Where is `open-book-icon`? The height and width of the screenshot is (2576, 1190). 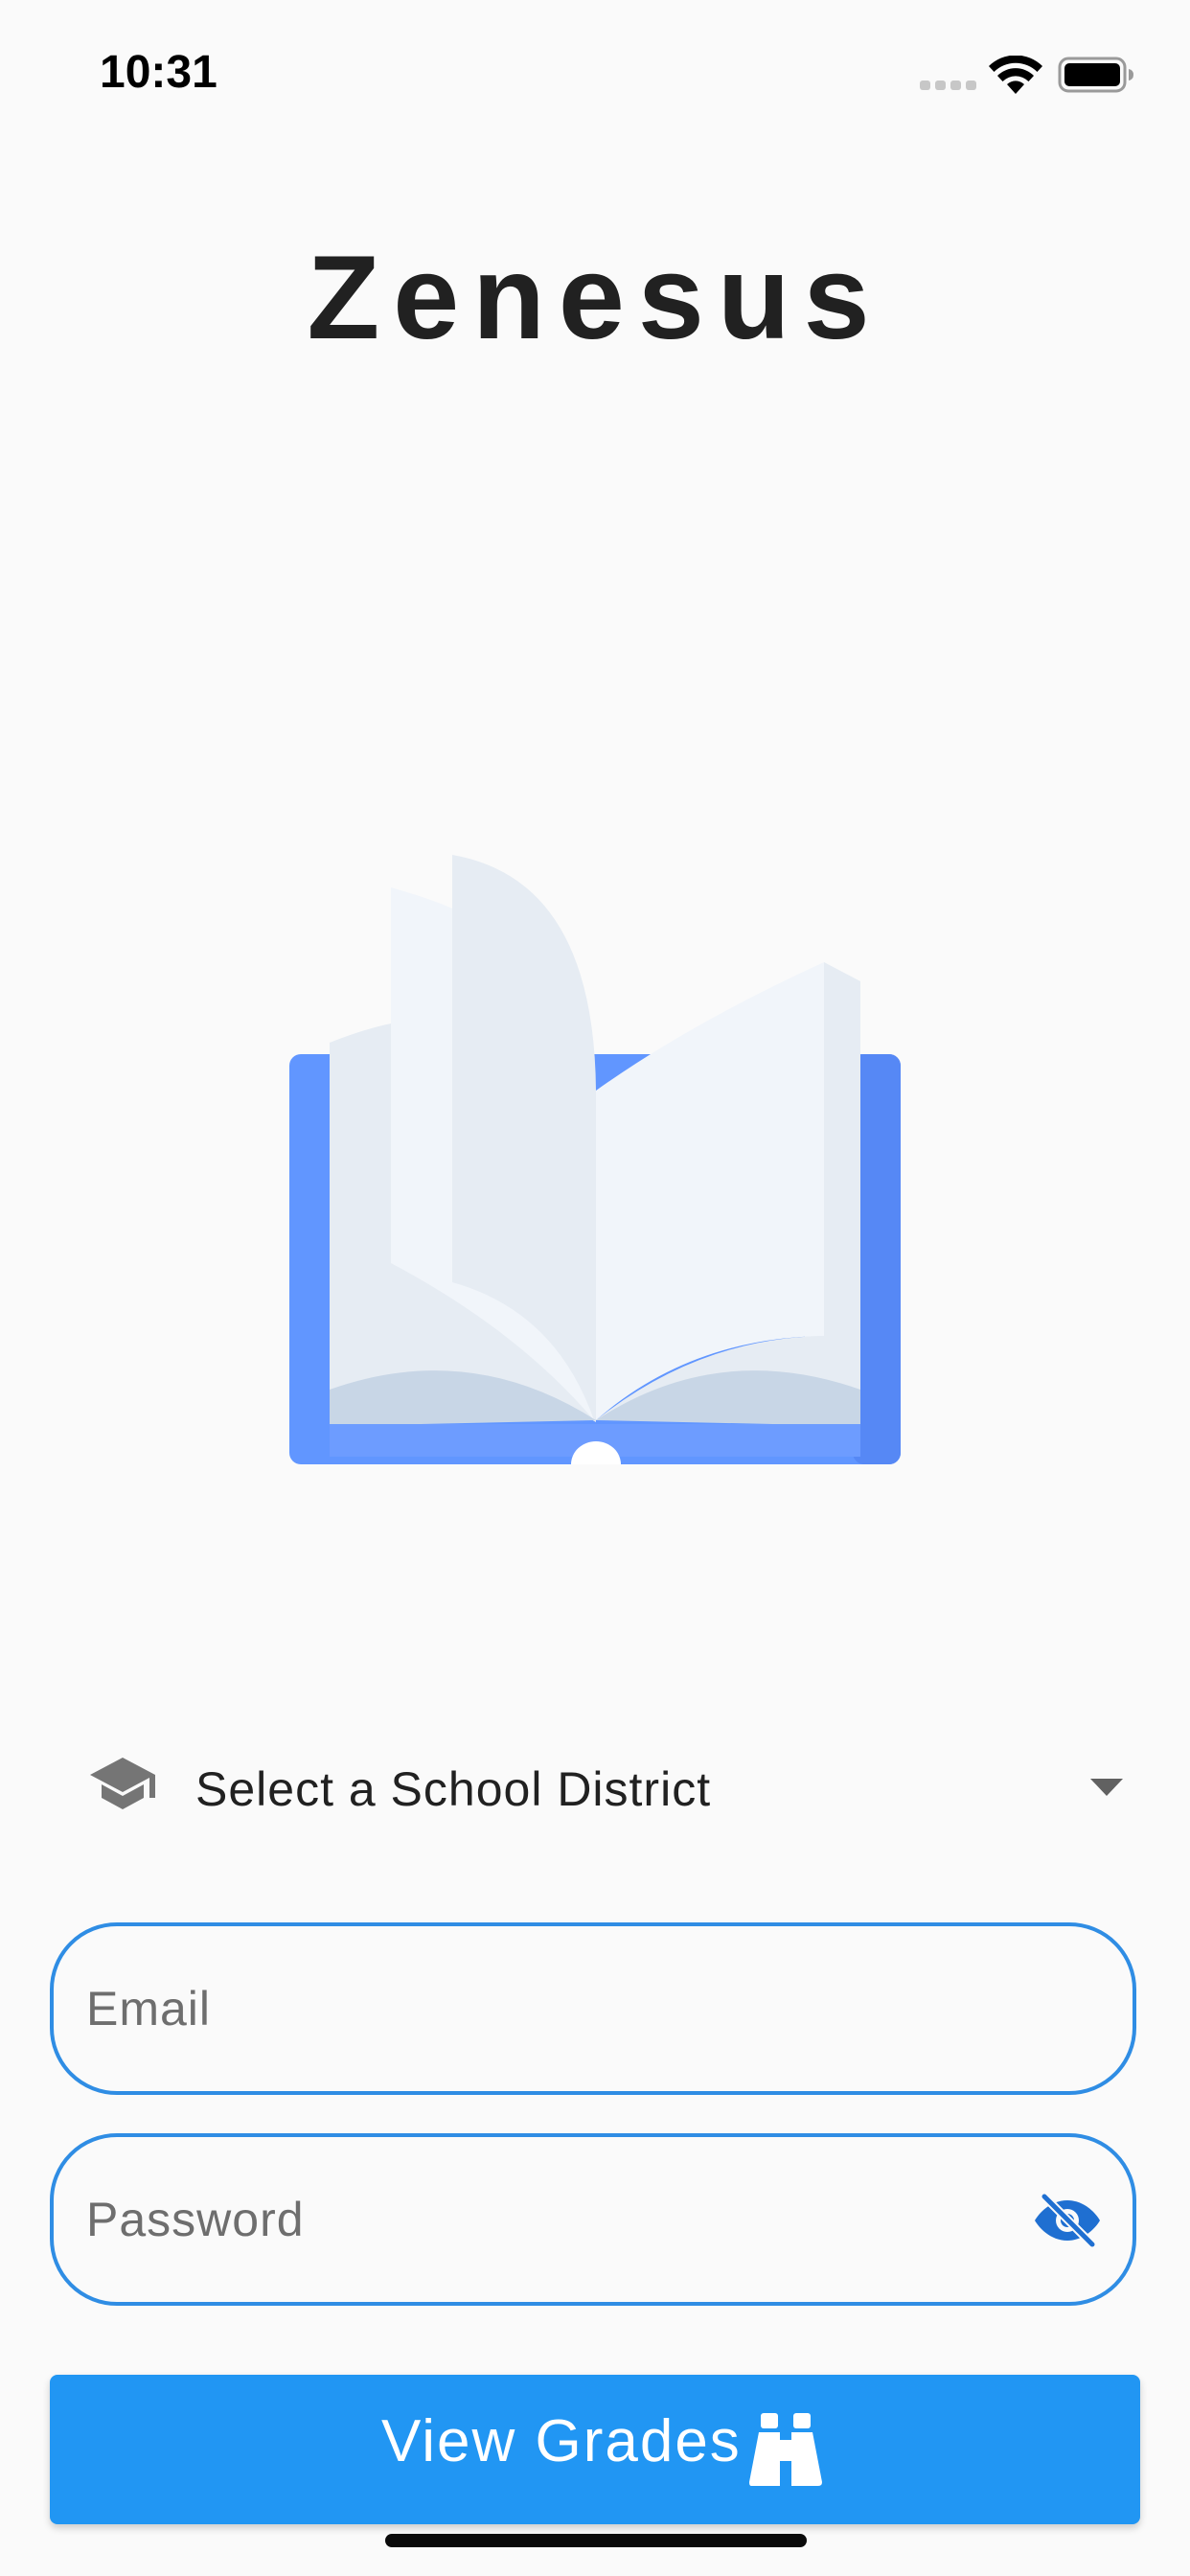
open-book-icon is located at coordinates (595, 1159).